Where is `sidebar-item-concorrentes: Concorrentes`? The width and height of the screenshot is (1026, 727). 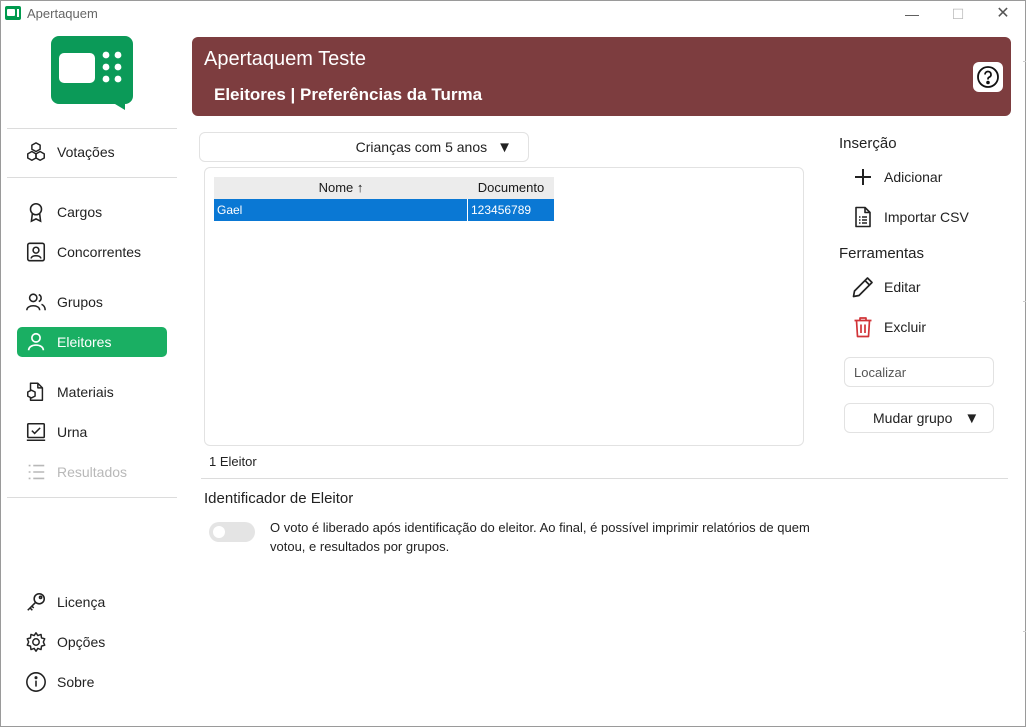 sidebar-item-concorrentes: Concorrentes is located at coordinates (92, 252).